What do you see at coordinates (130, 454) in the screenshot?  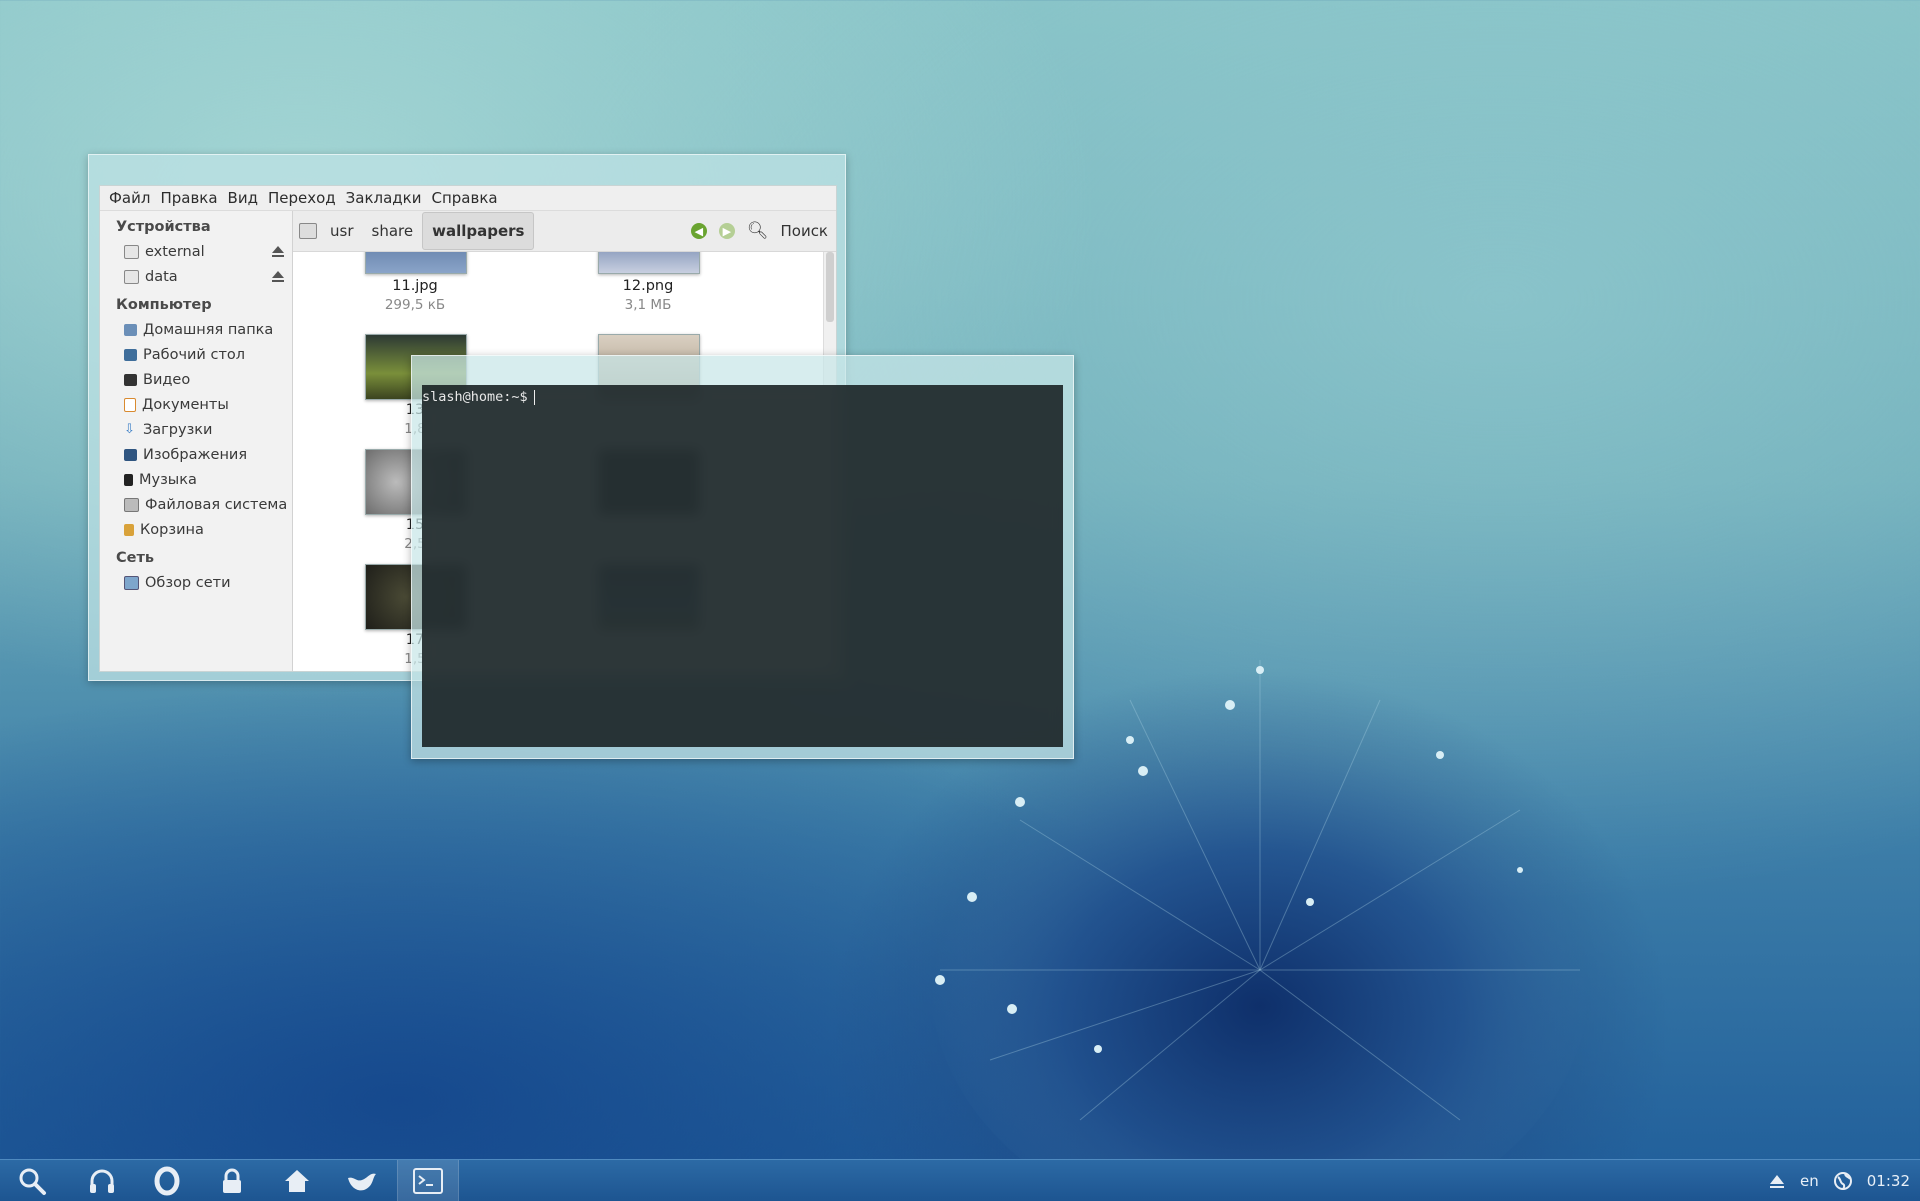 I see `pictures-icon` at bounding box center [130, 454].